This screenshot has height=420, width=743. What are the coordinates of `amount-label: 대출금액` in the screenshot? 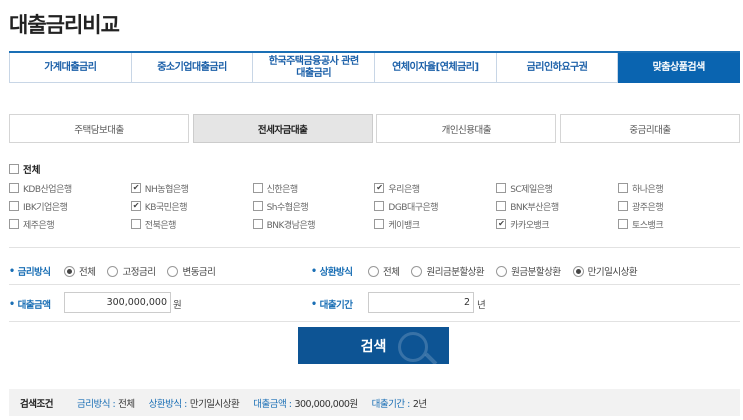 It's located at (30, 304).